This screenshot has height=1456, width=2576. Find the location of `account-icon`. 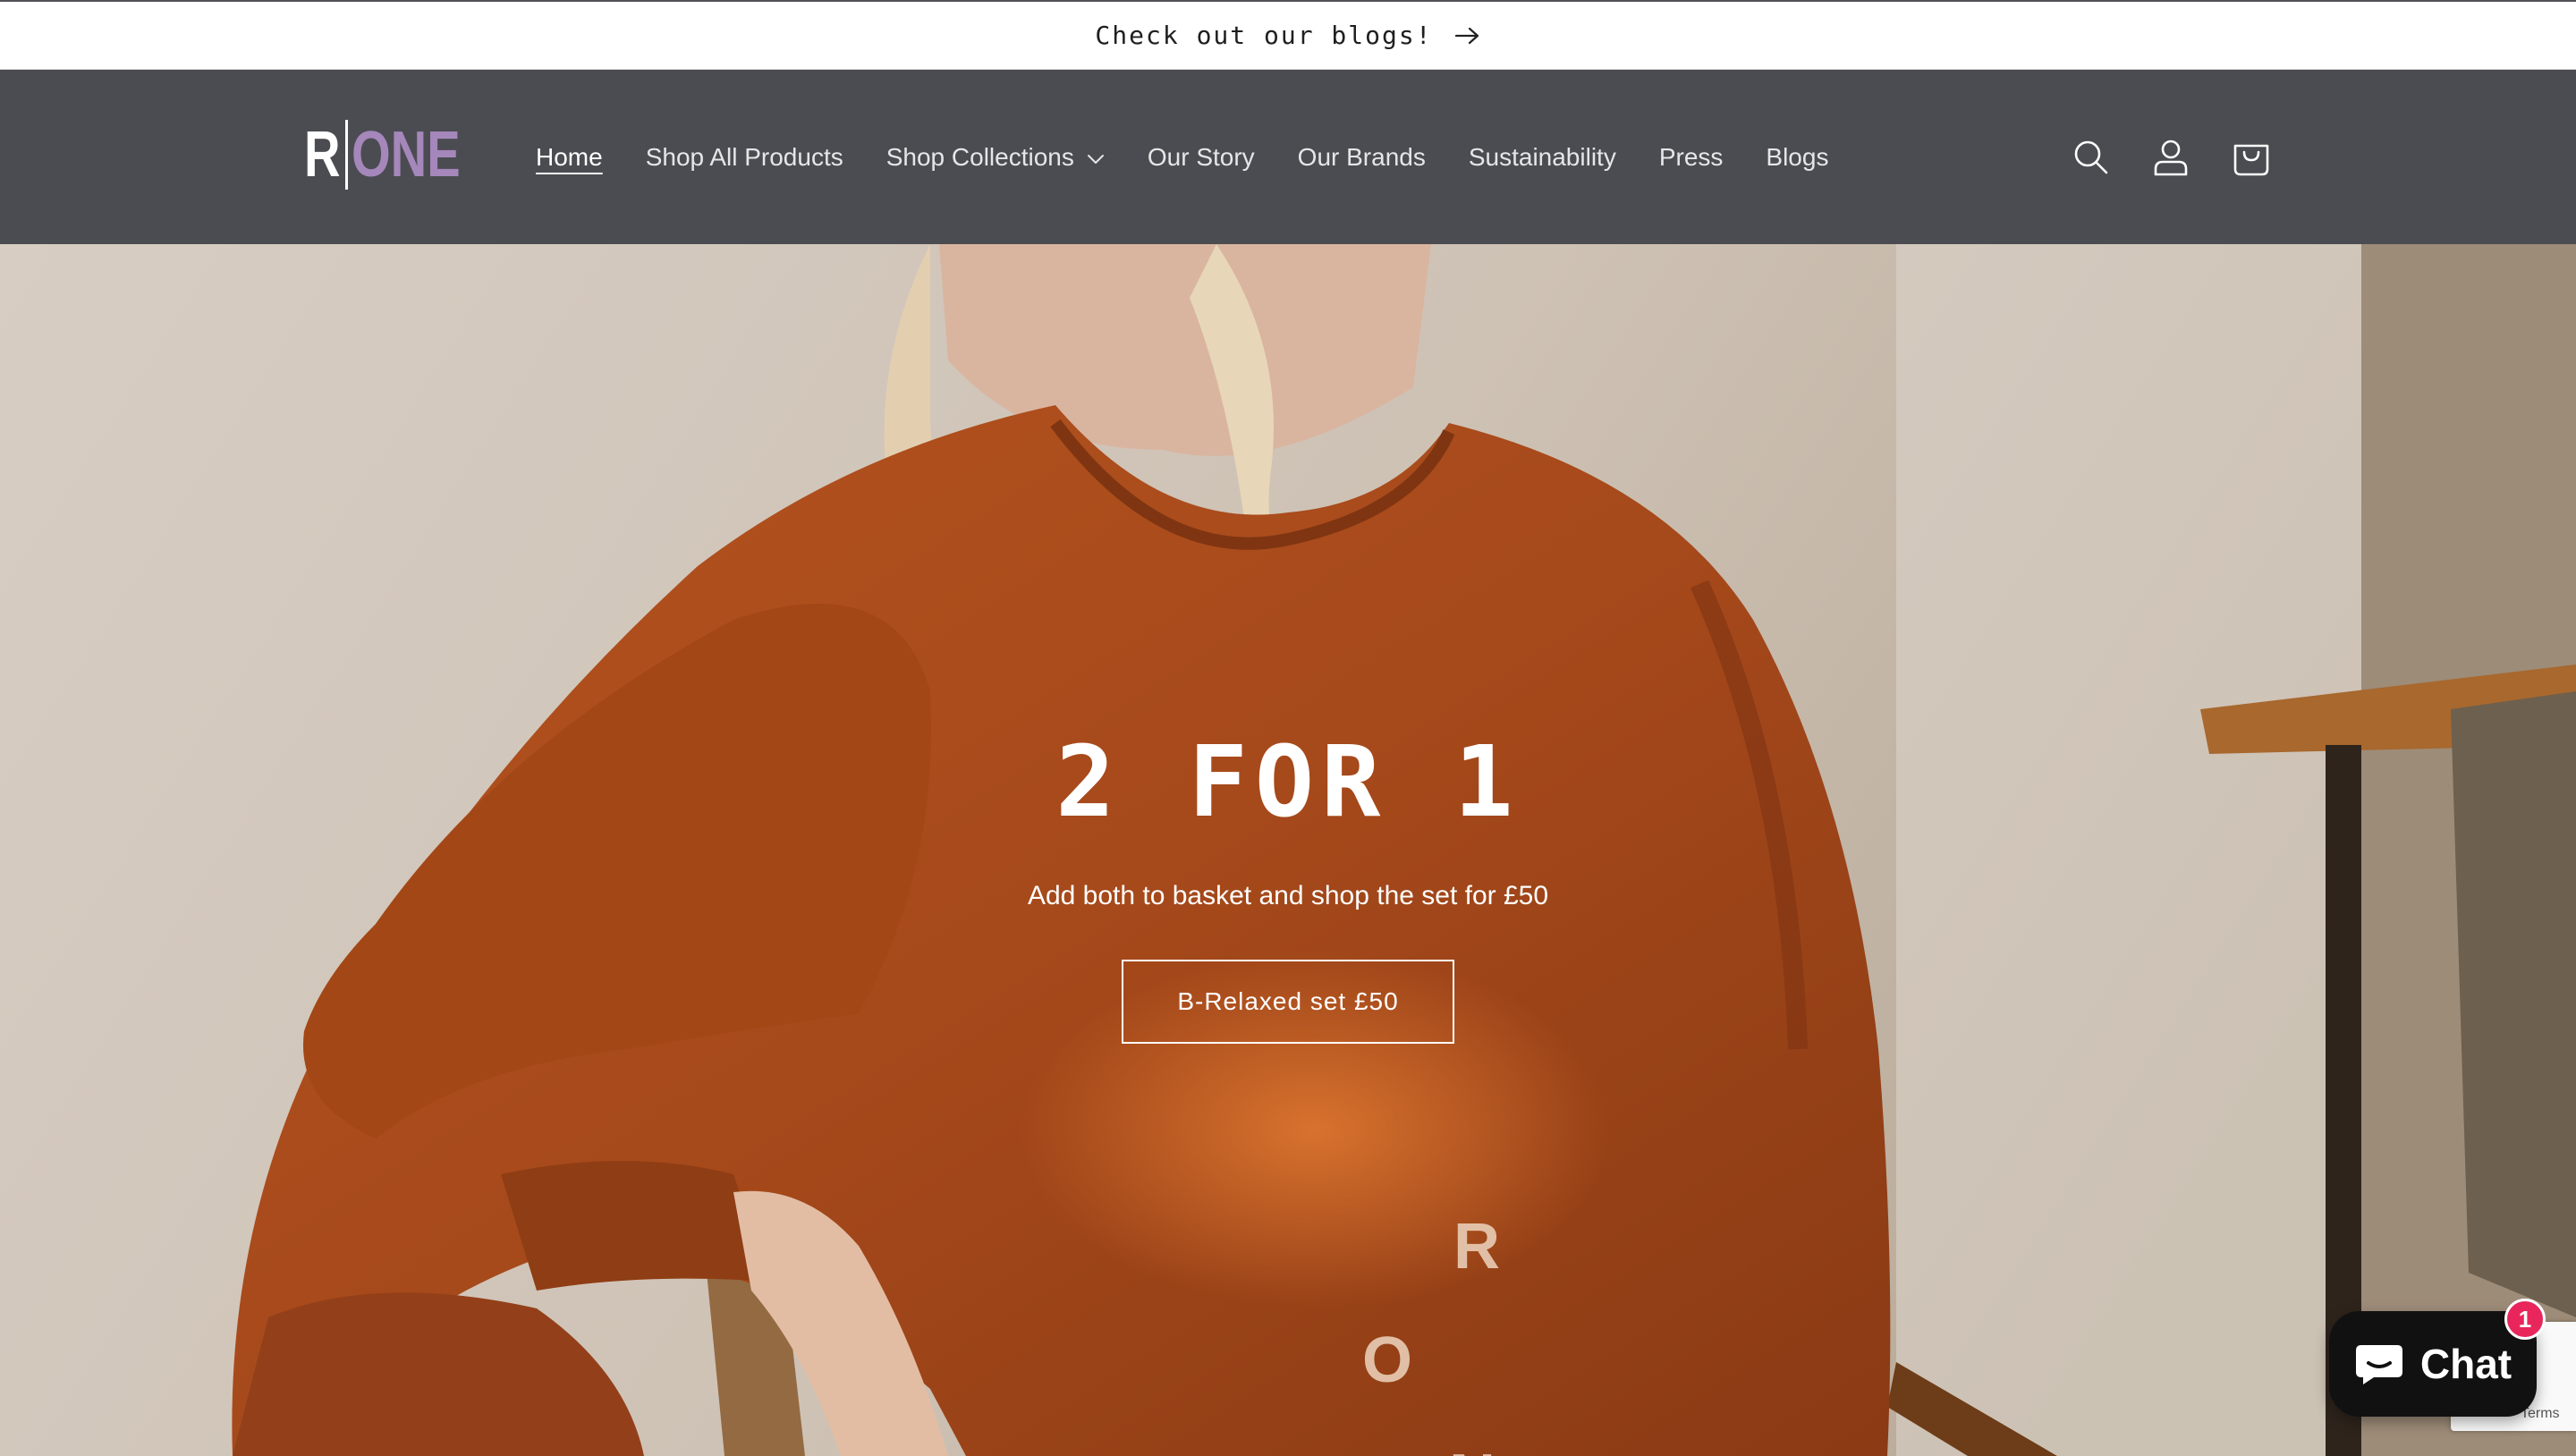

account-icon is located at coordinates (2171, 157).